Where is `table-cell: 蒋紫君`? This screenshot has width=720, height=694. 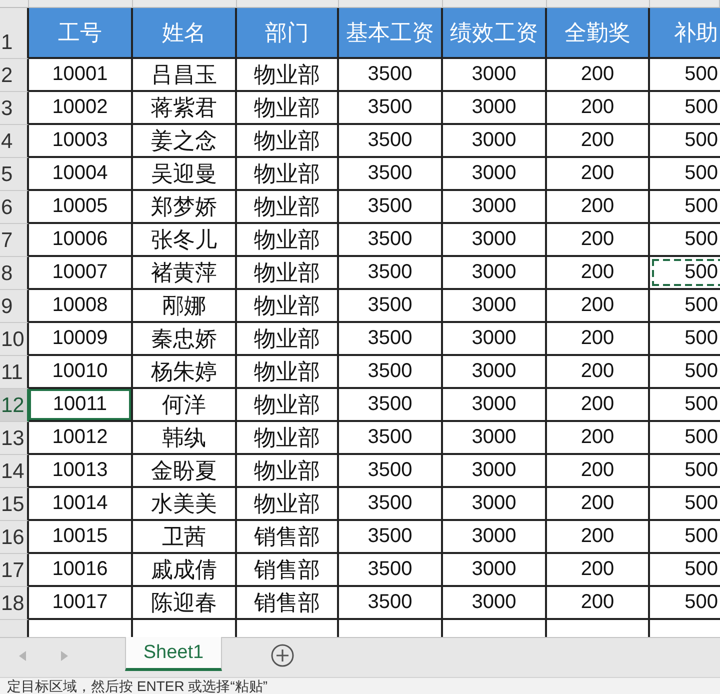
table-cell: 蒋紫君 is located at coordinates (185, 108).